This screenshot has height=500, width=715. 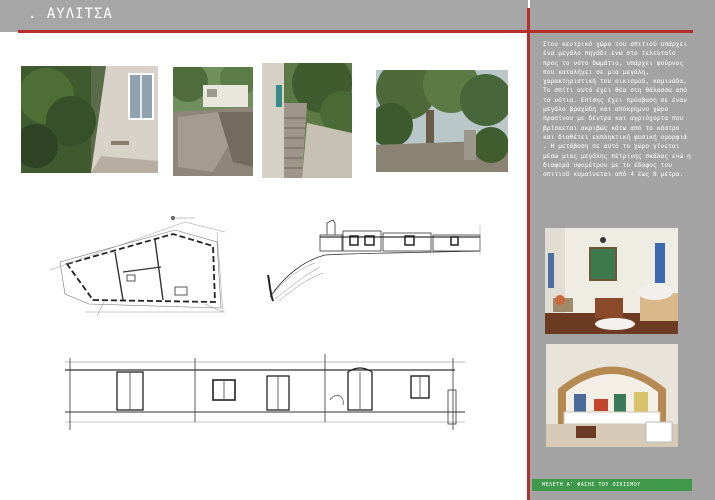 What do you see at coordinates (89, 119) in the screenshot?
I see `photo-courtyard-trees` at bounding box center [89, 119].